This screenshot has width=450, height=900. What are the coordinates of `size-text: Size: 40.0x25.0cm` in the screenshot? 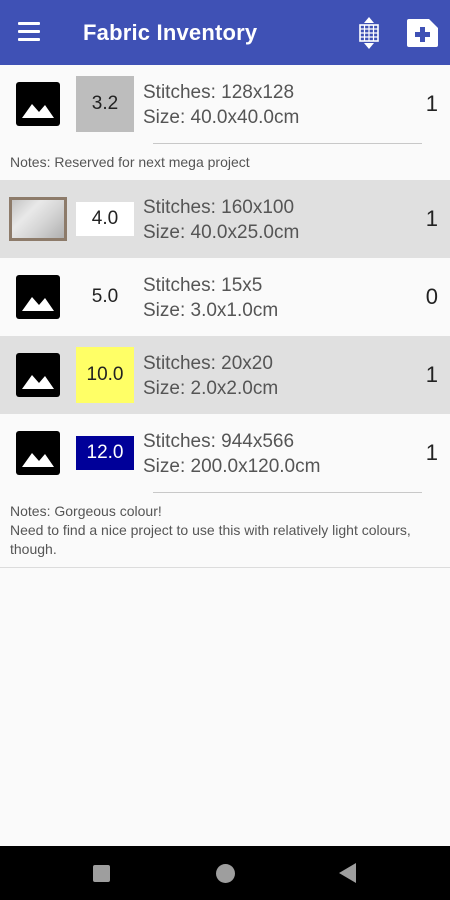 It's located at (221, 232).